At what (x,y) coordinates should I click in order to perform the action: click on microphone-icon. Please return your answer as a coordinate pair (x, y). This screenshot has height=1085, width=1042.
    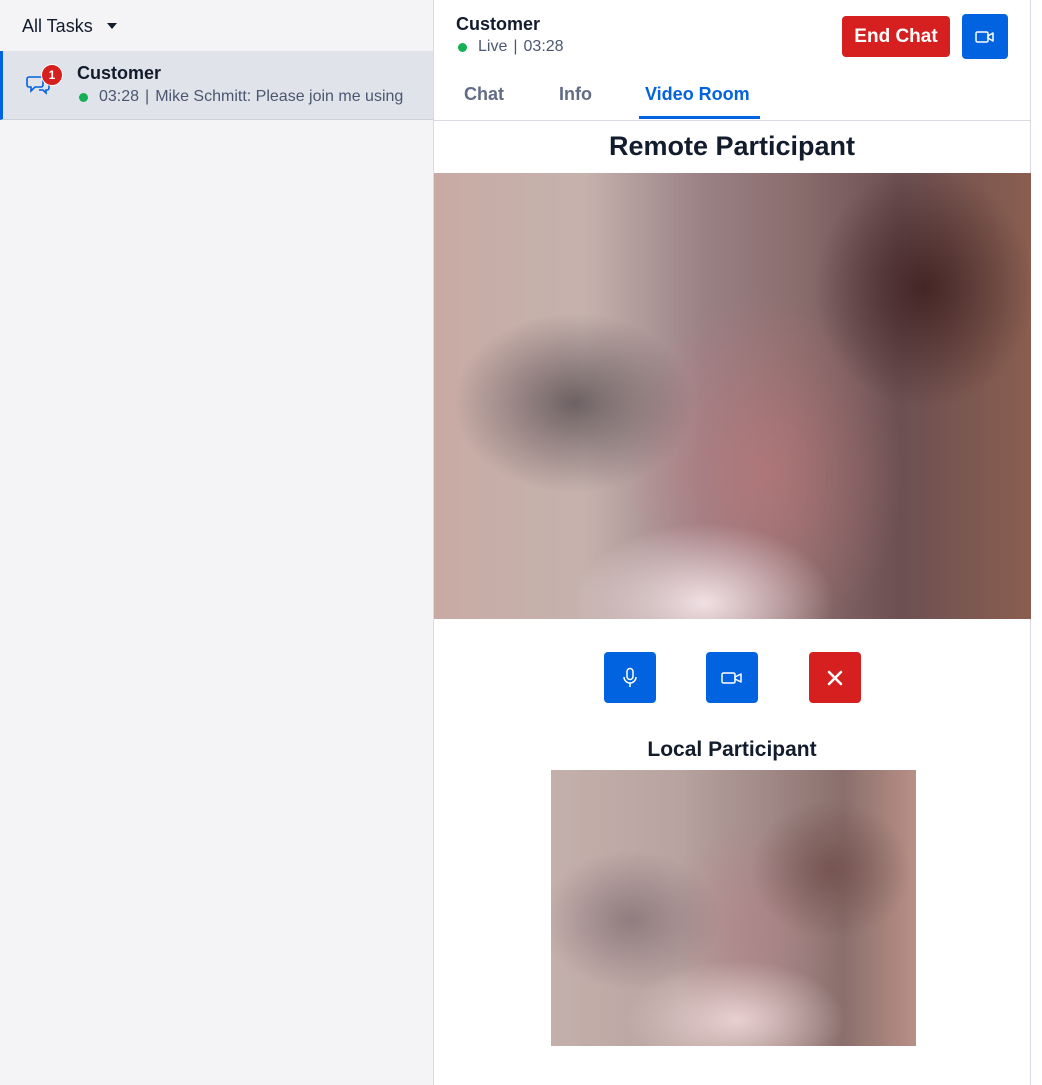
    Looking at the image, I should click on (630, 677).